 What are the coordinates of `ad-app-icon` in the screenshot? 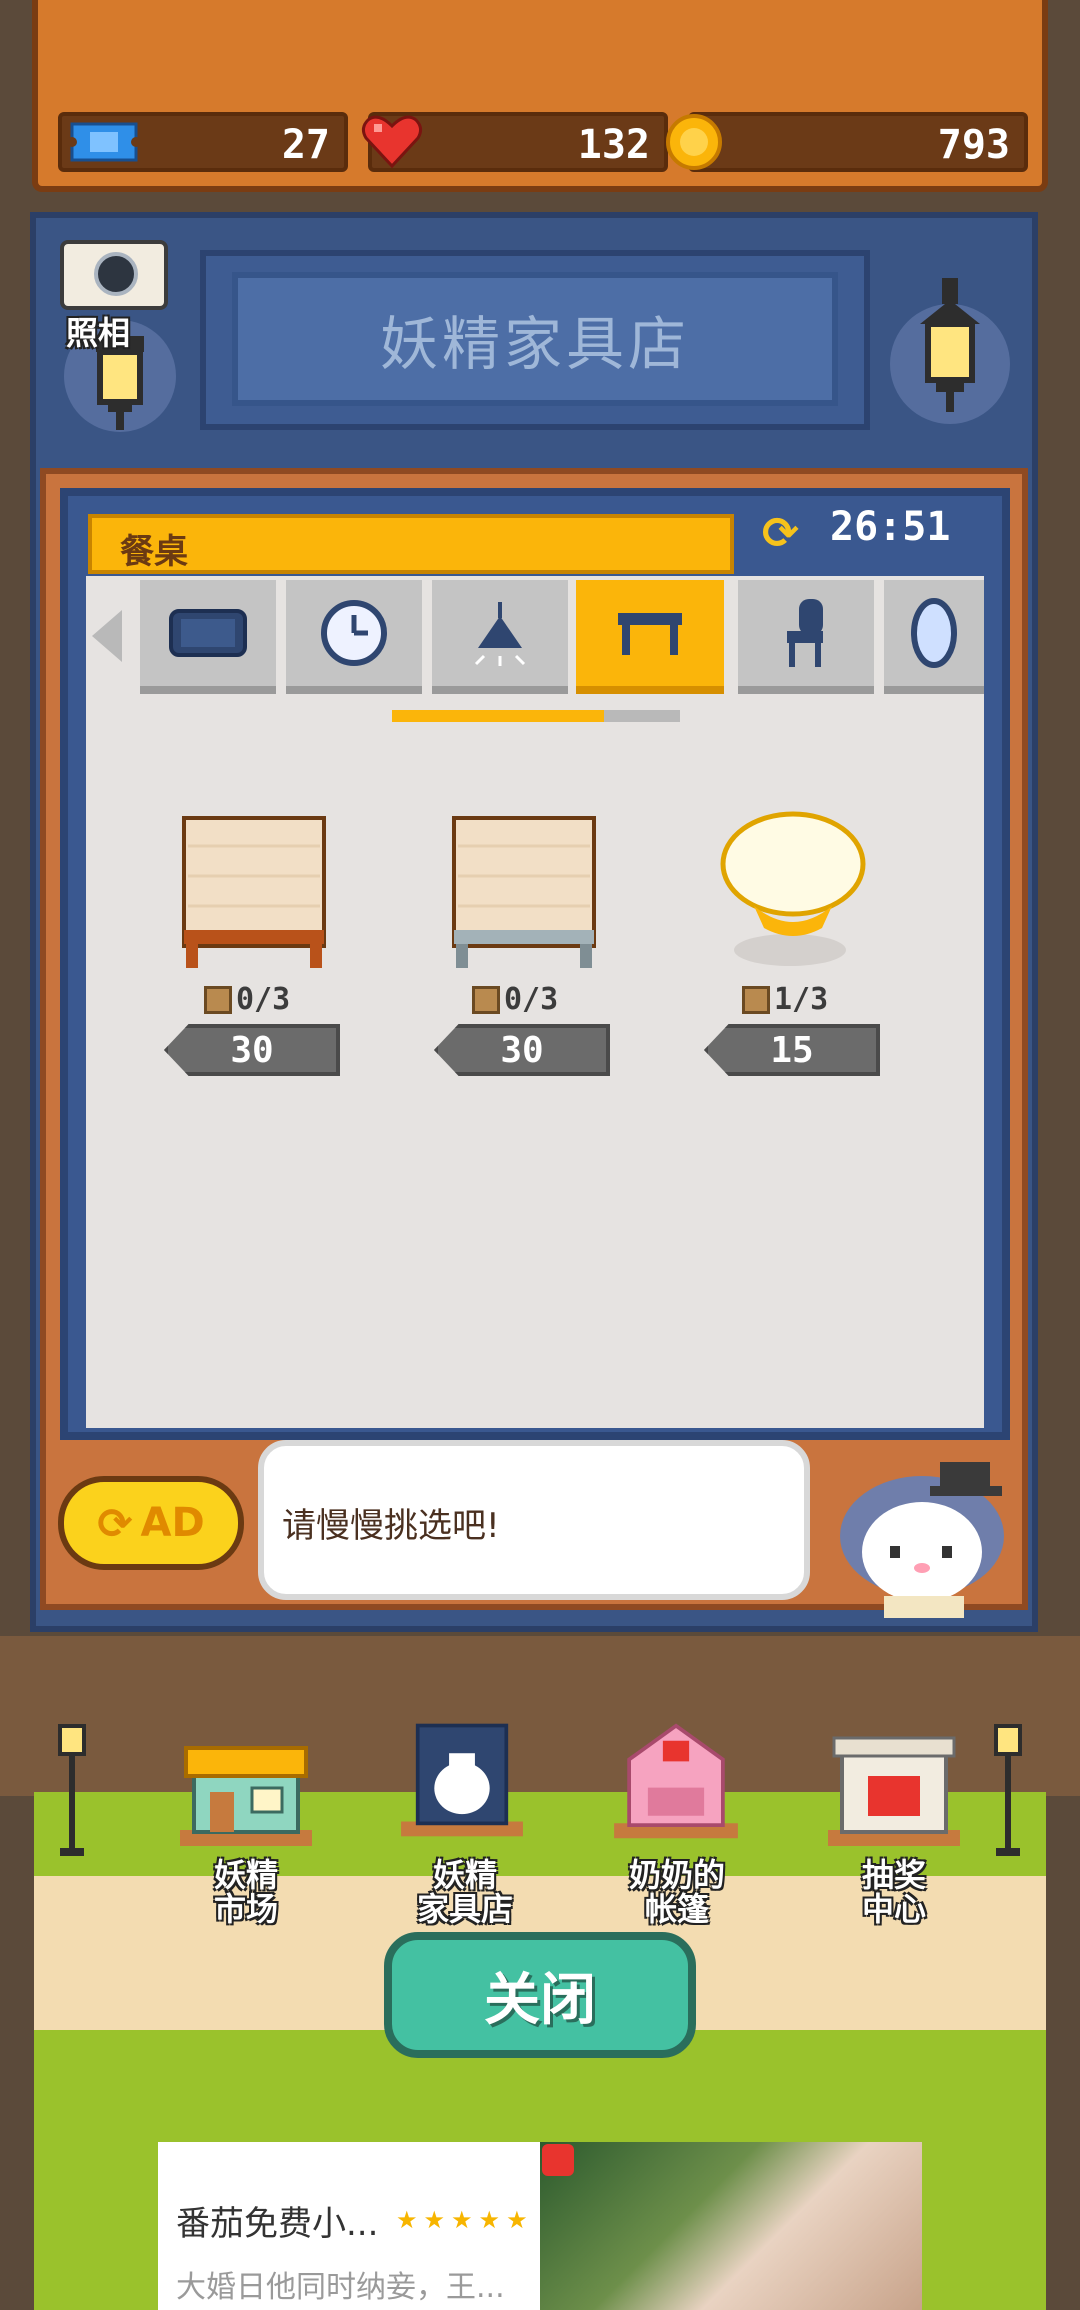 It's located at (558, 2160).